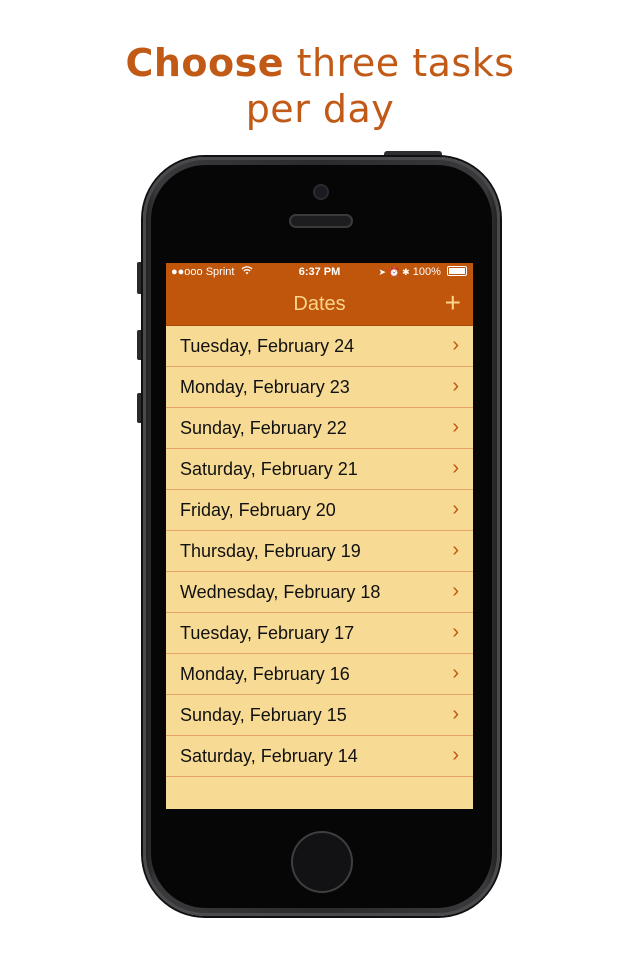  What do you see at coordinates (321, 192) in the screenshot?
I see `front-camera` at bounding box center [321, 192].